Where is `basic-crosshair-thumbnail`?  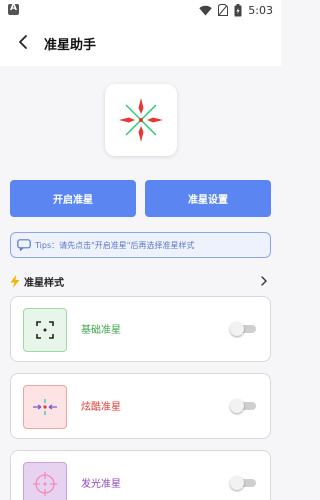 basic-crosshair-thumbnail is located at coordinates (45, 330).